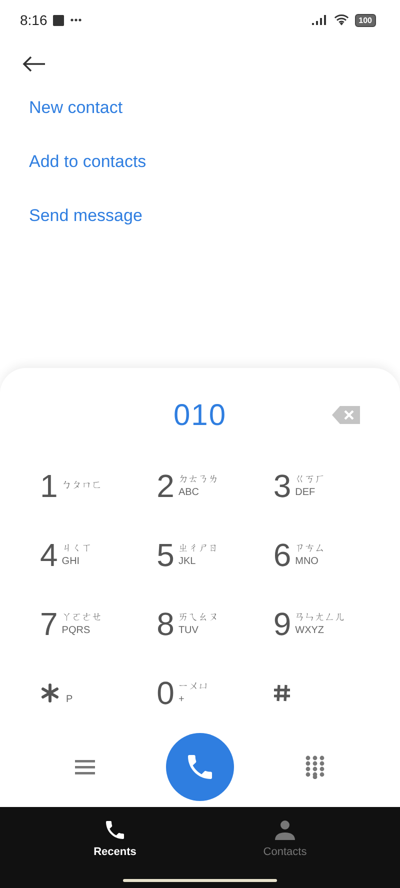 The image size is (400, 888). I want to click on dial-key: P, so click(56, 692).